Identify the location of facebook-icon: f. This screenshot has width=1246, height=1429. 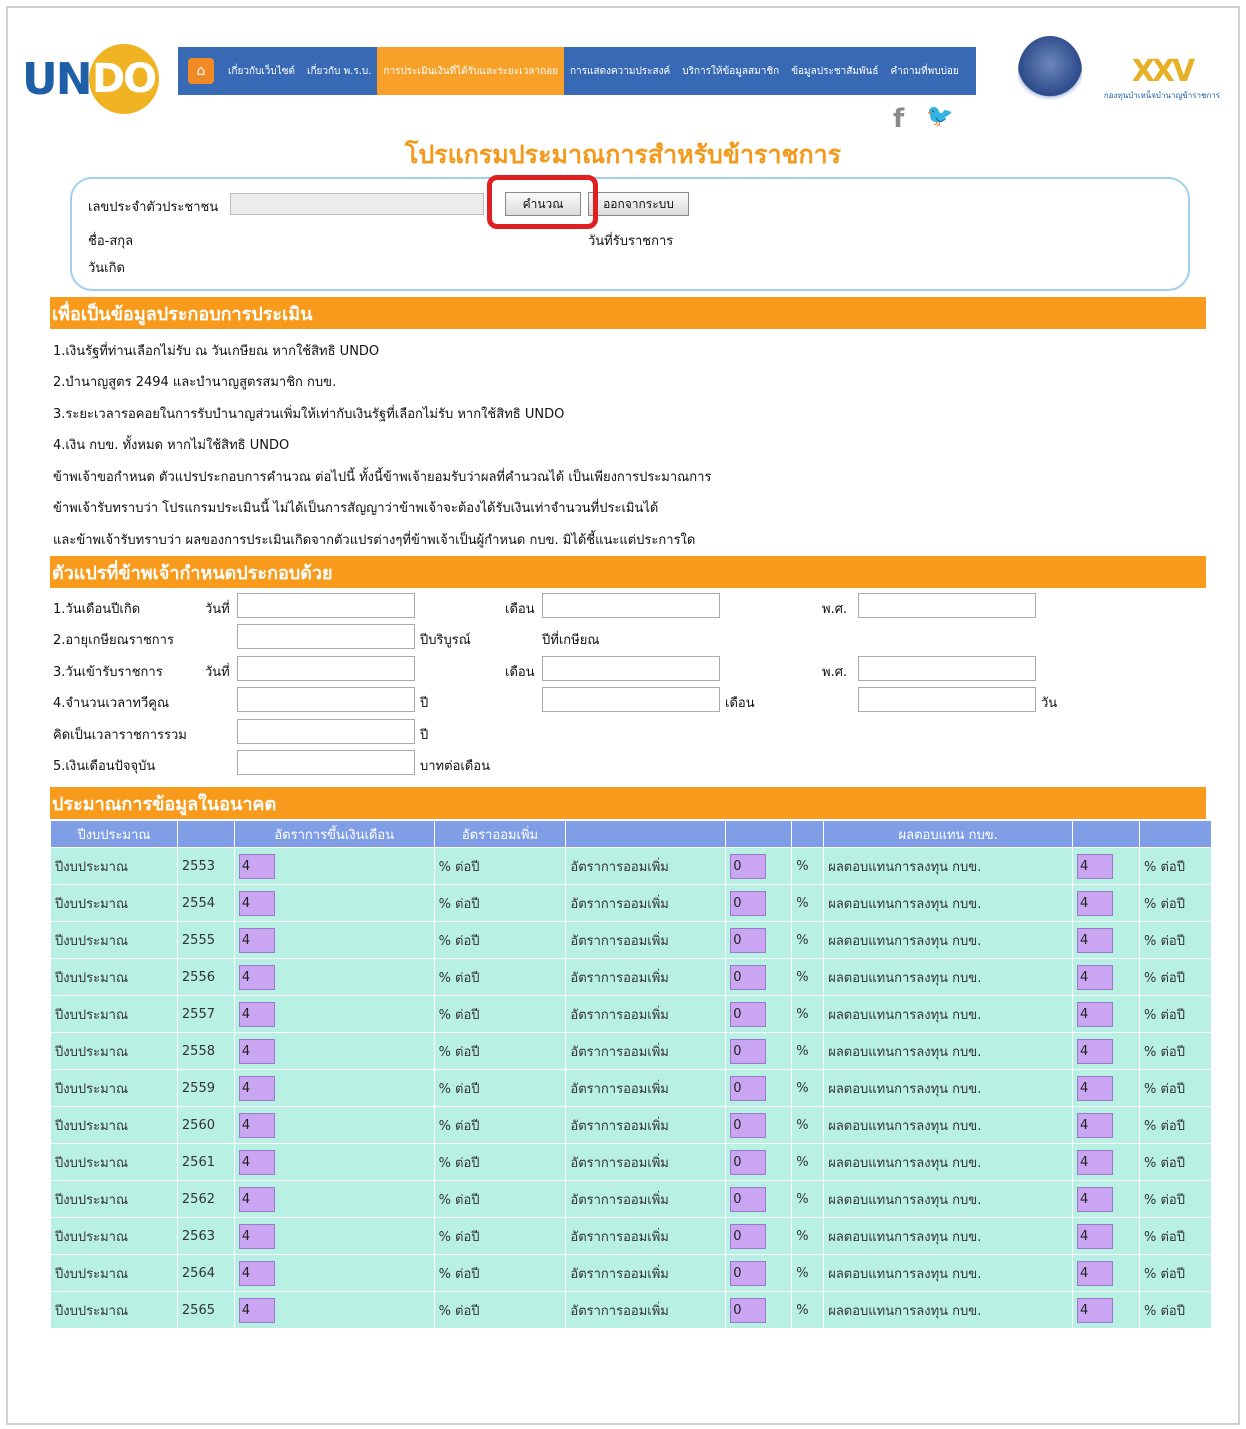
(898, 119).